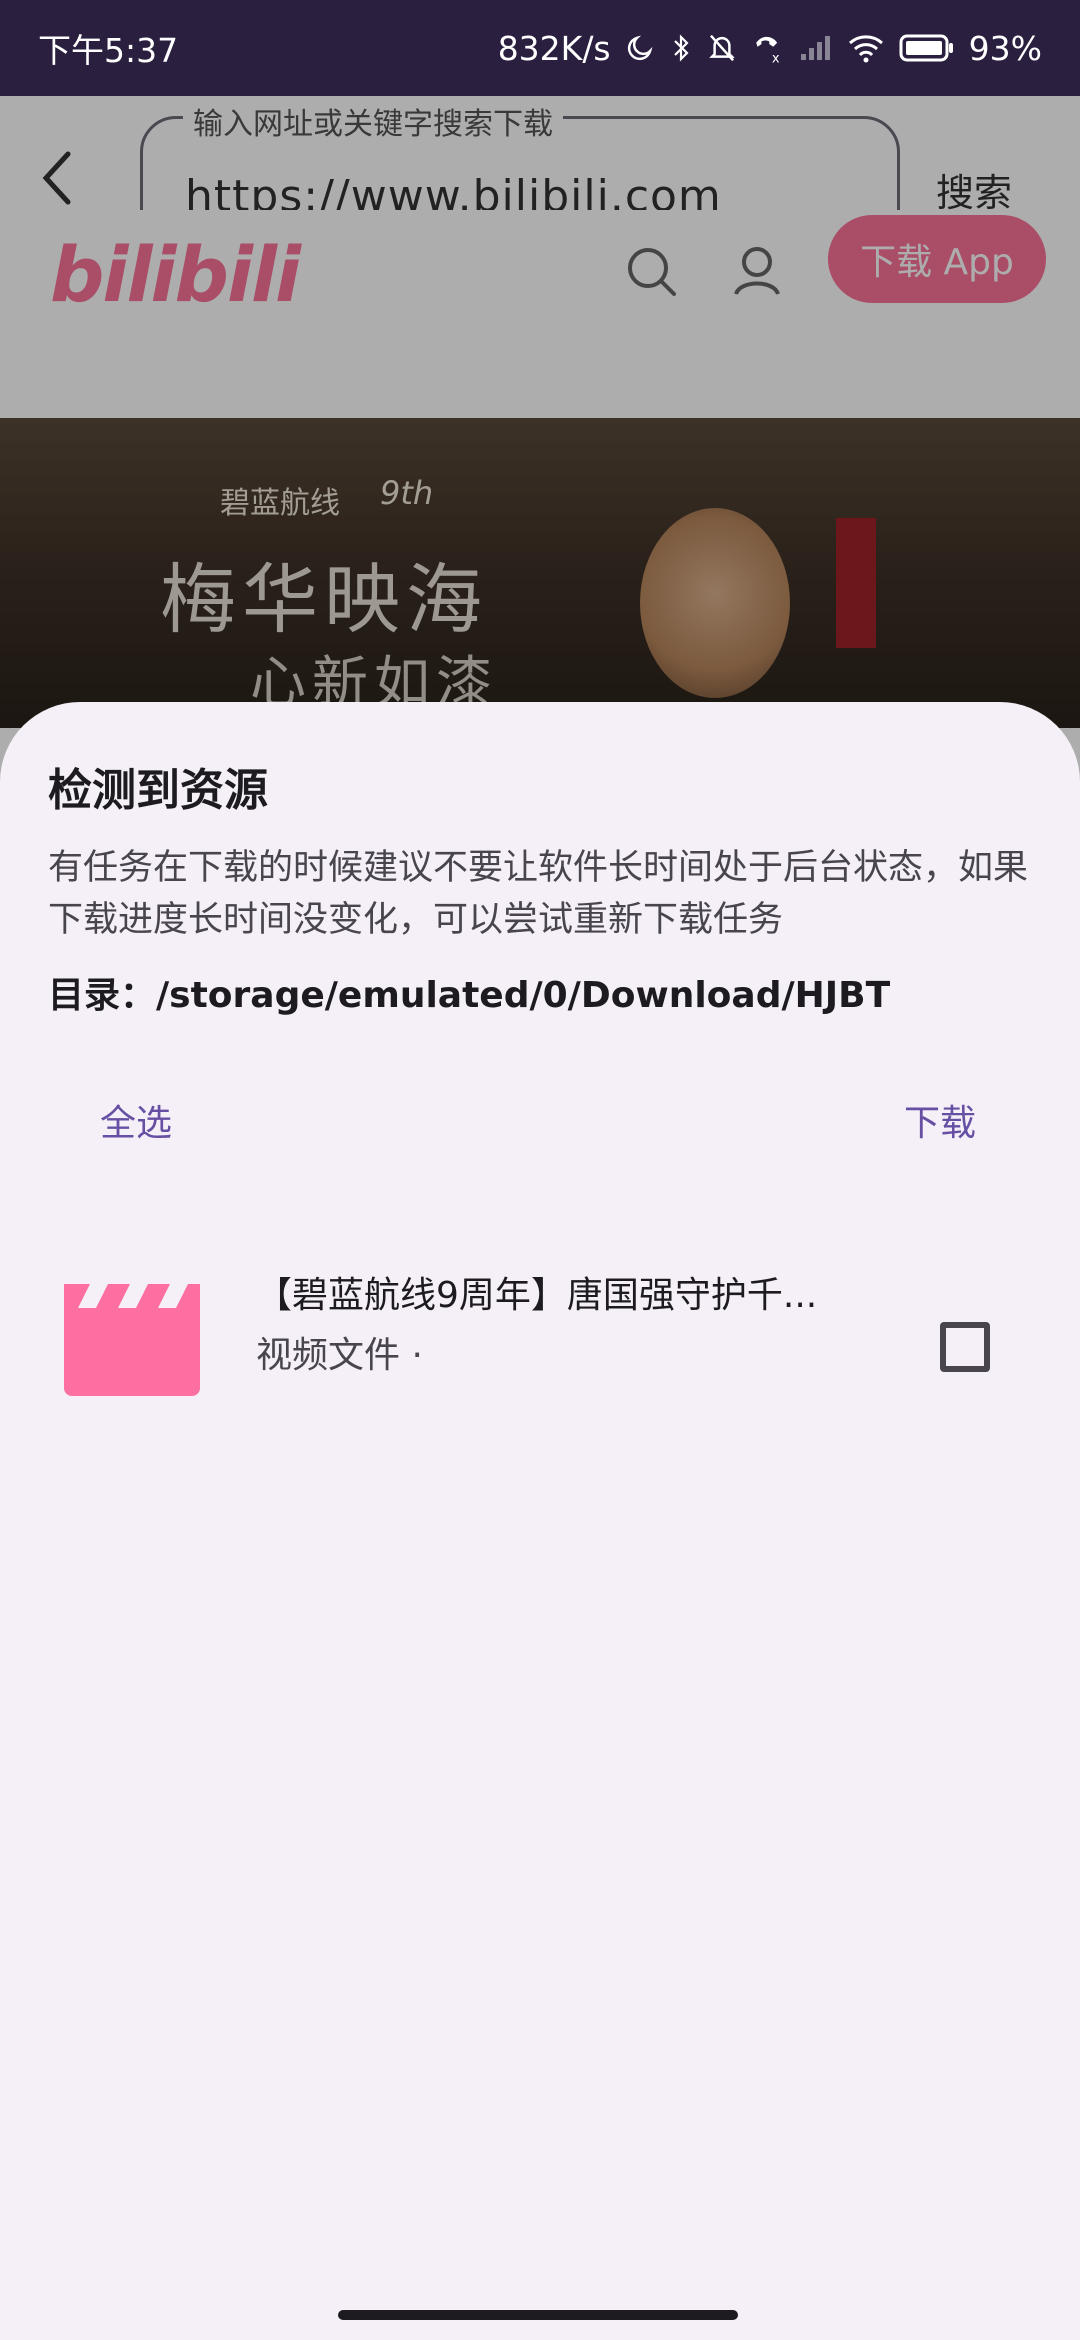 The width and height of the screenshot is (1080, 2340). I want to click on moon-icon, so click(640, 48).